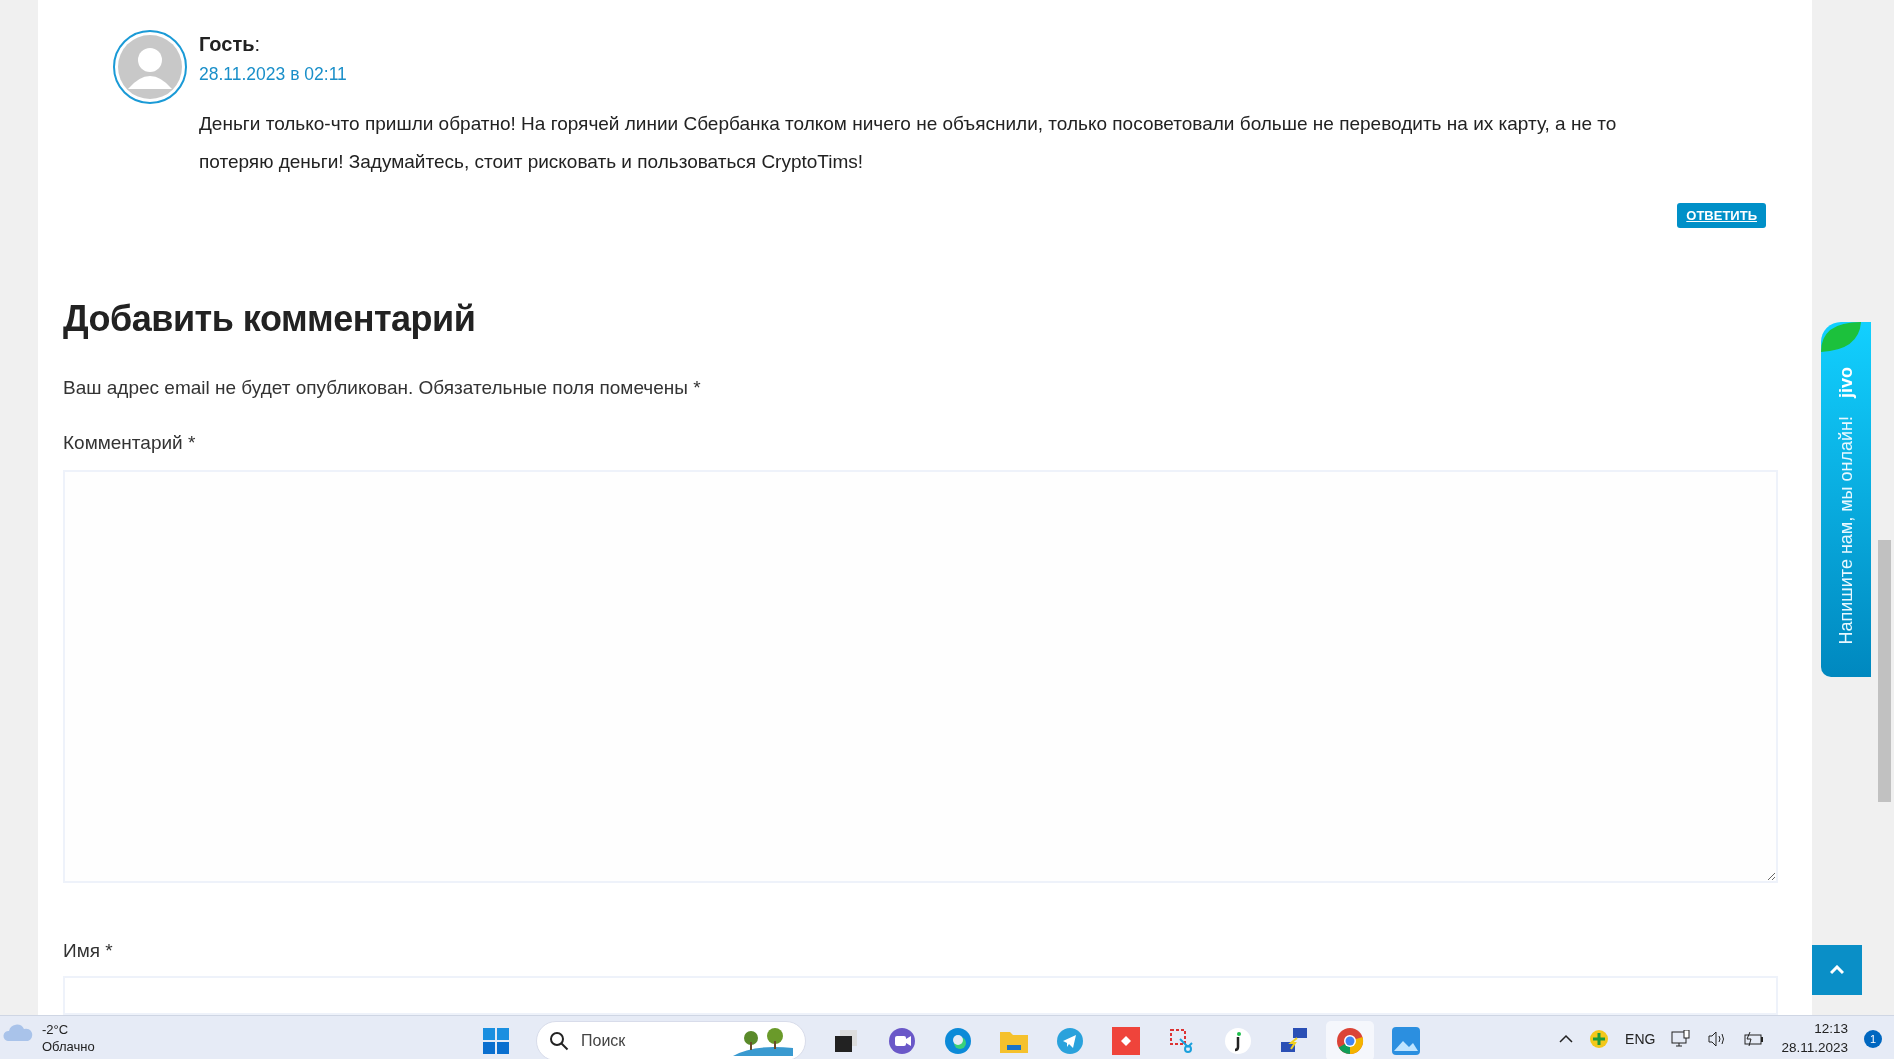 Image resolution: width=1894 pixels, height=1059 pixels. I want to click on clock: 12:13 28.11.2023, so click(1814, 1038).